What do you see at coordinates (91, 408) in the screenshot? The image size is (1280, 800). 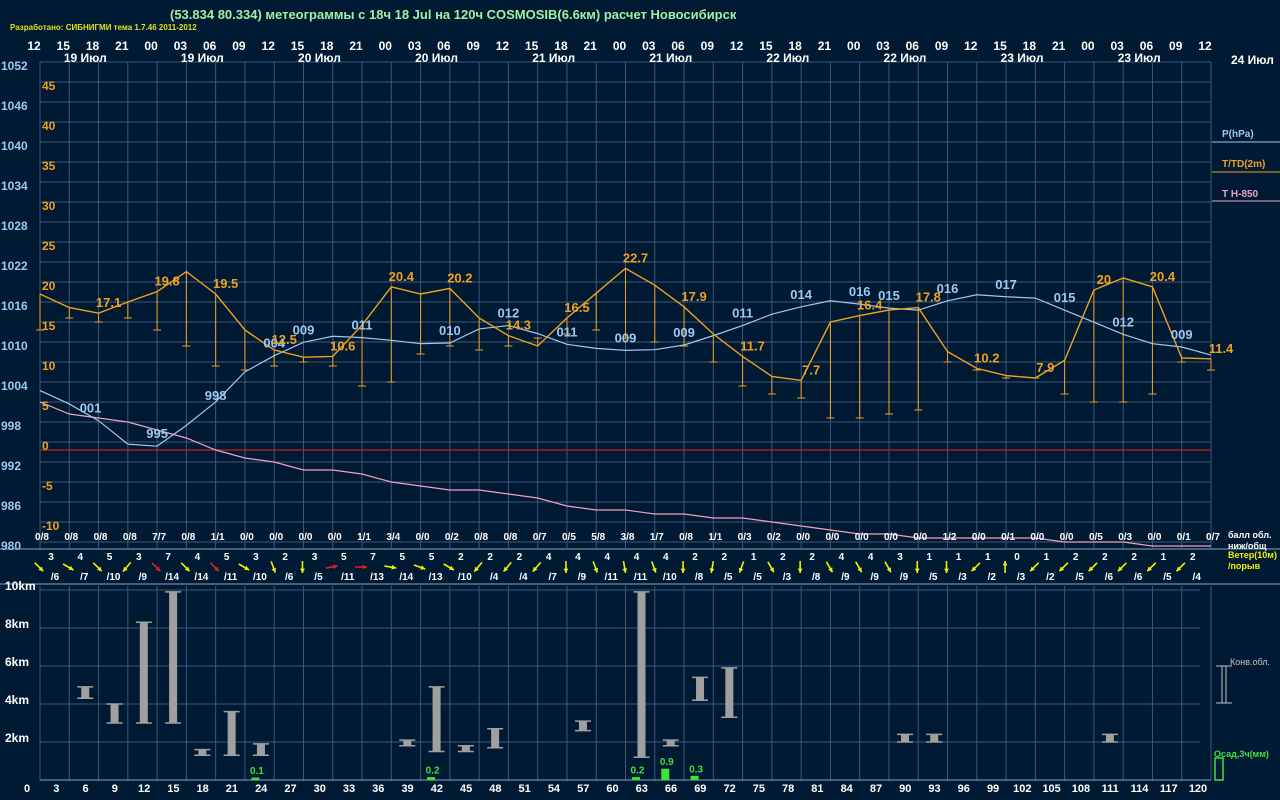 I see `pressure-value-label: 001` at bounding box center [91, 408].